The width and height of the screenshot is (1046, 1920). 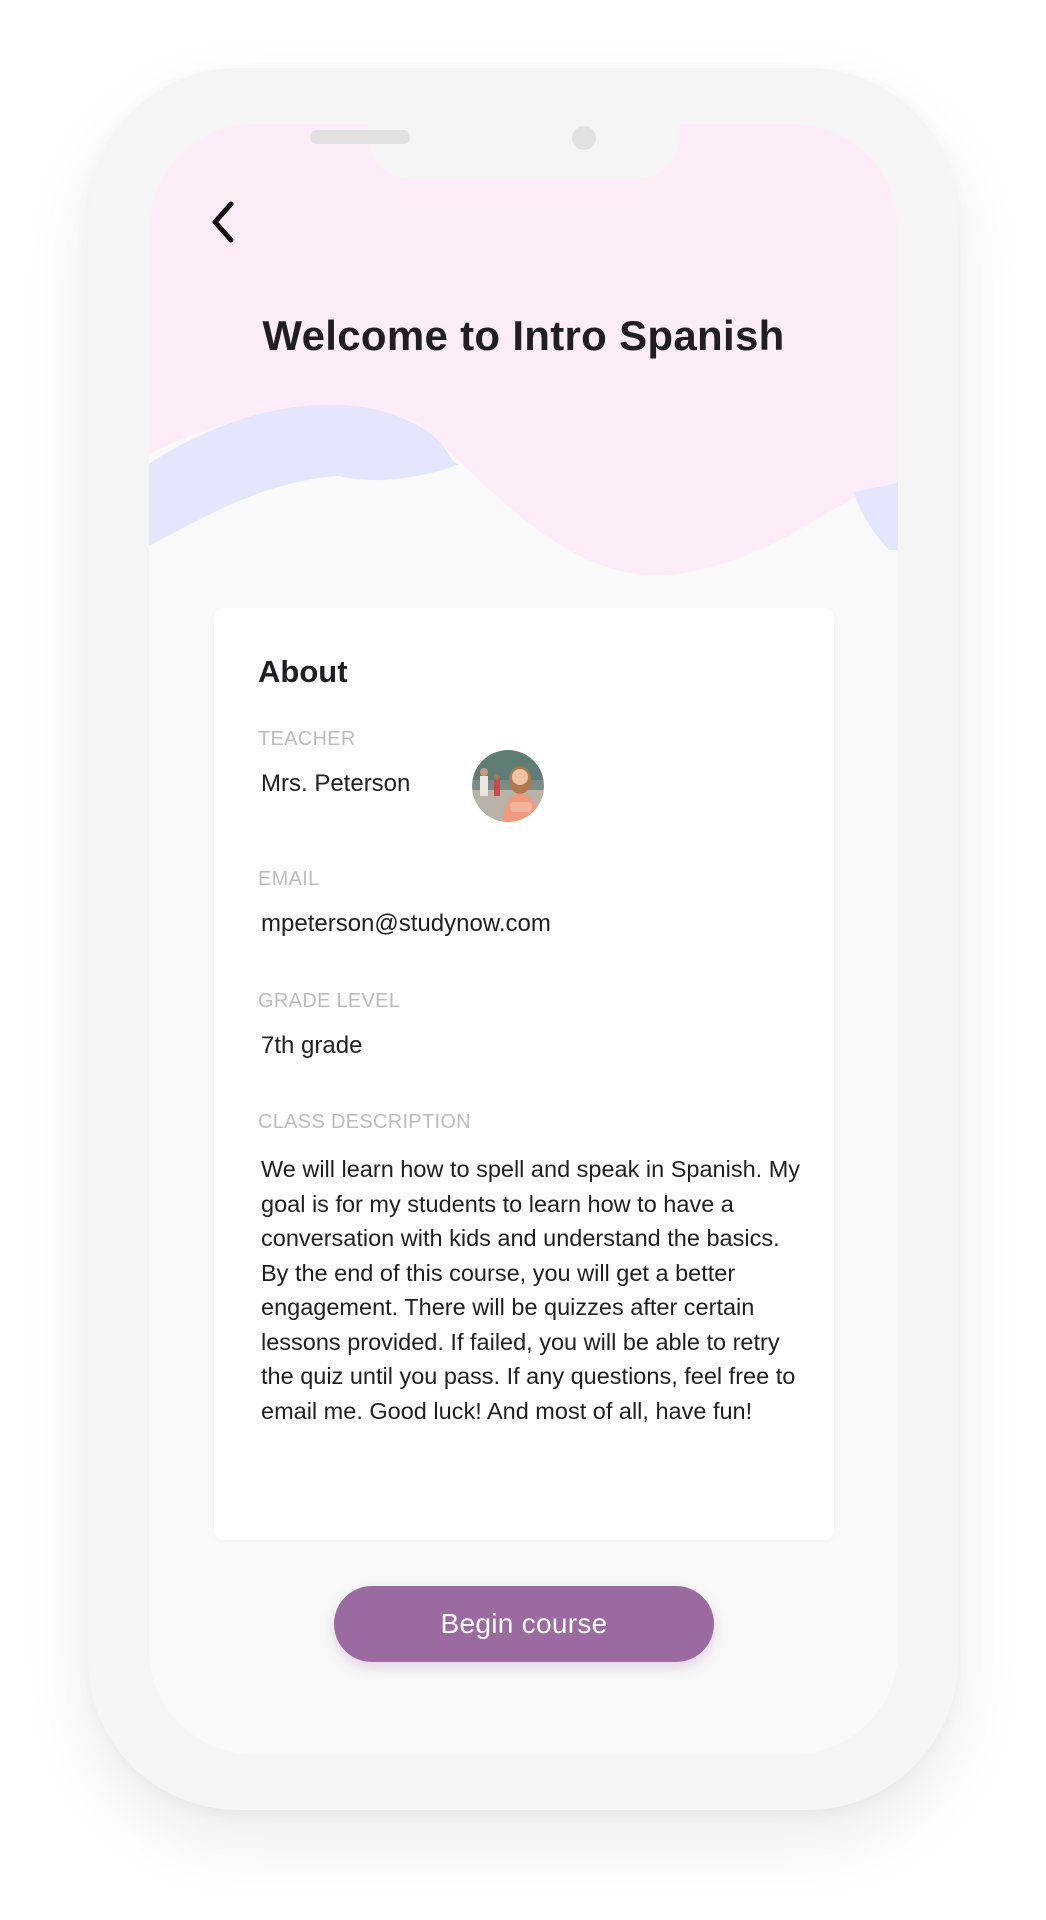 I want to click on class-description-label: CLASS DESCRIPTION, so click(x=364, y=1122).